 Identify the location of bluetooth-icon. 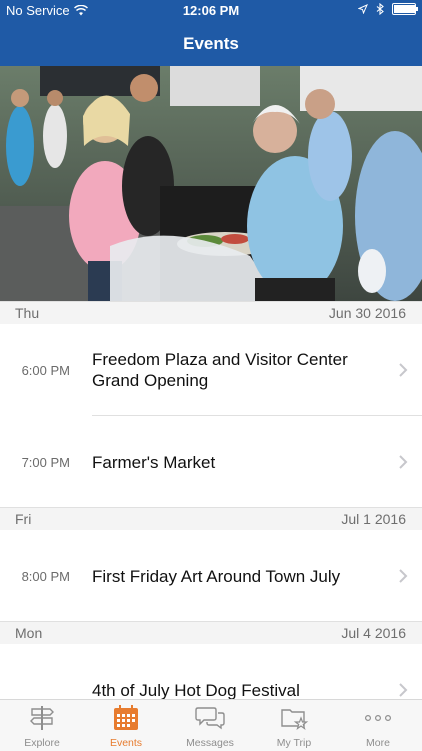
(380, 9).